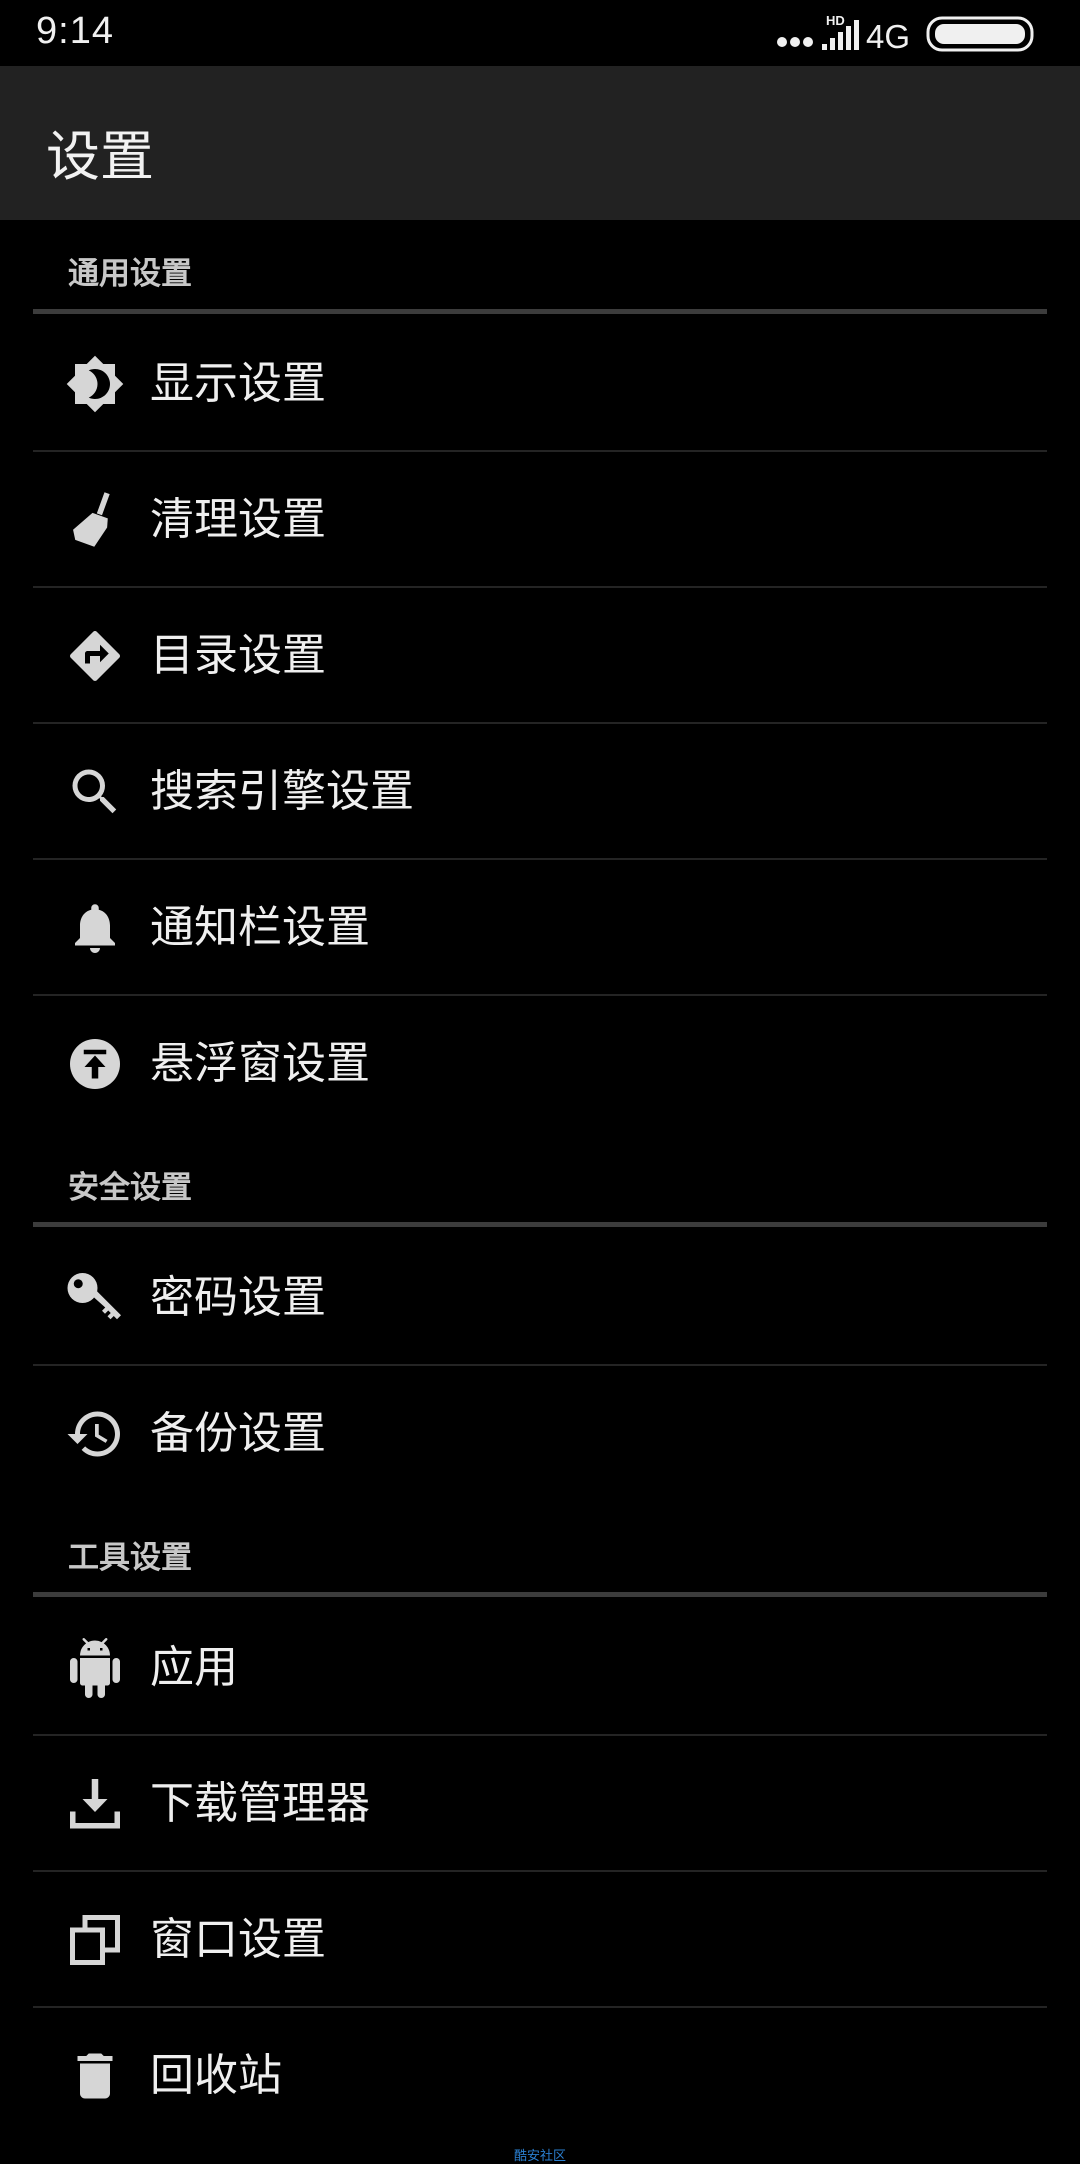  I want to click on android-icon, so click(95, 1668).